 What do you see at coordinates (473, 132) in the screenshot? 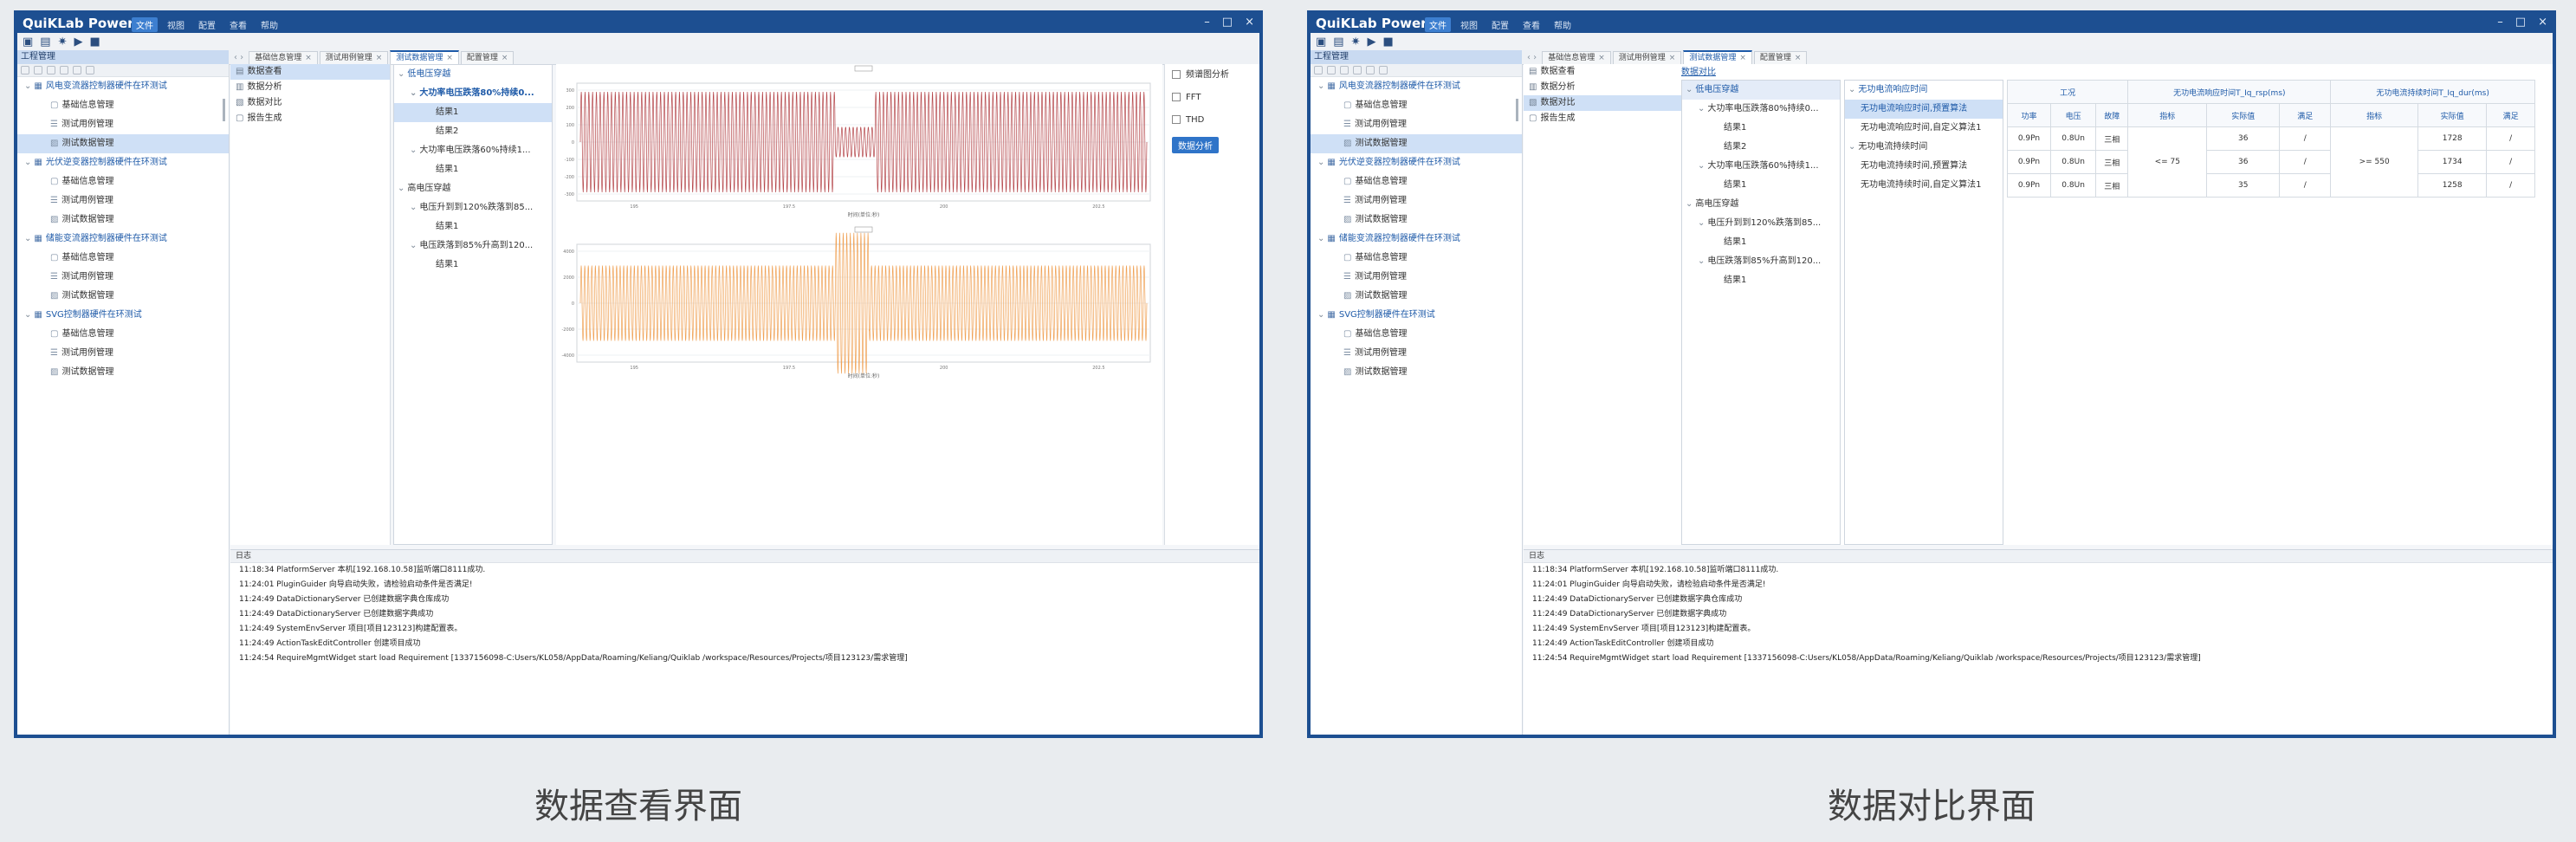
I see `tree-leaf: 结果2` at bounding box center [473, 132].